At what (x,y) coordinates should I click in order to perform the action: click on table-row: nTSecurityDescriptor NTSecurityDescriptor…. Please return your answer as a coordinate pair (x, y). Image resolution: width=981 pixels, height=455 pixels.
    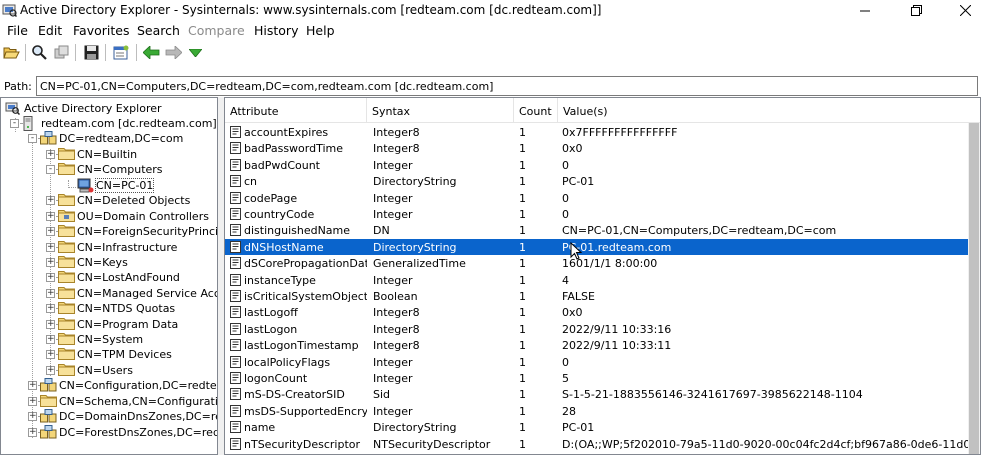
    Looking at the image, I should click on (602, 444).